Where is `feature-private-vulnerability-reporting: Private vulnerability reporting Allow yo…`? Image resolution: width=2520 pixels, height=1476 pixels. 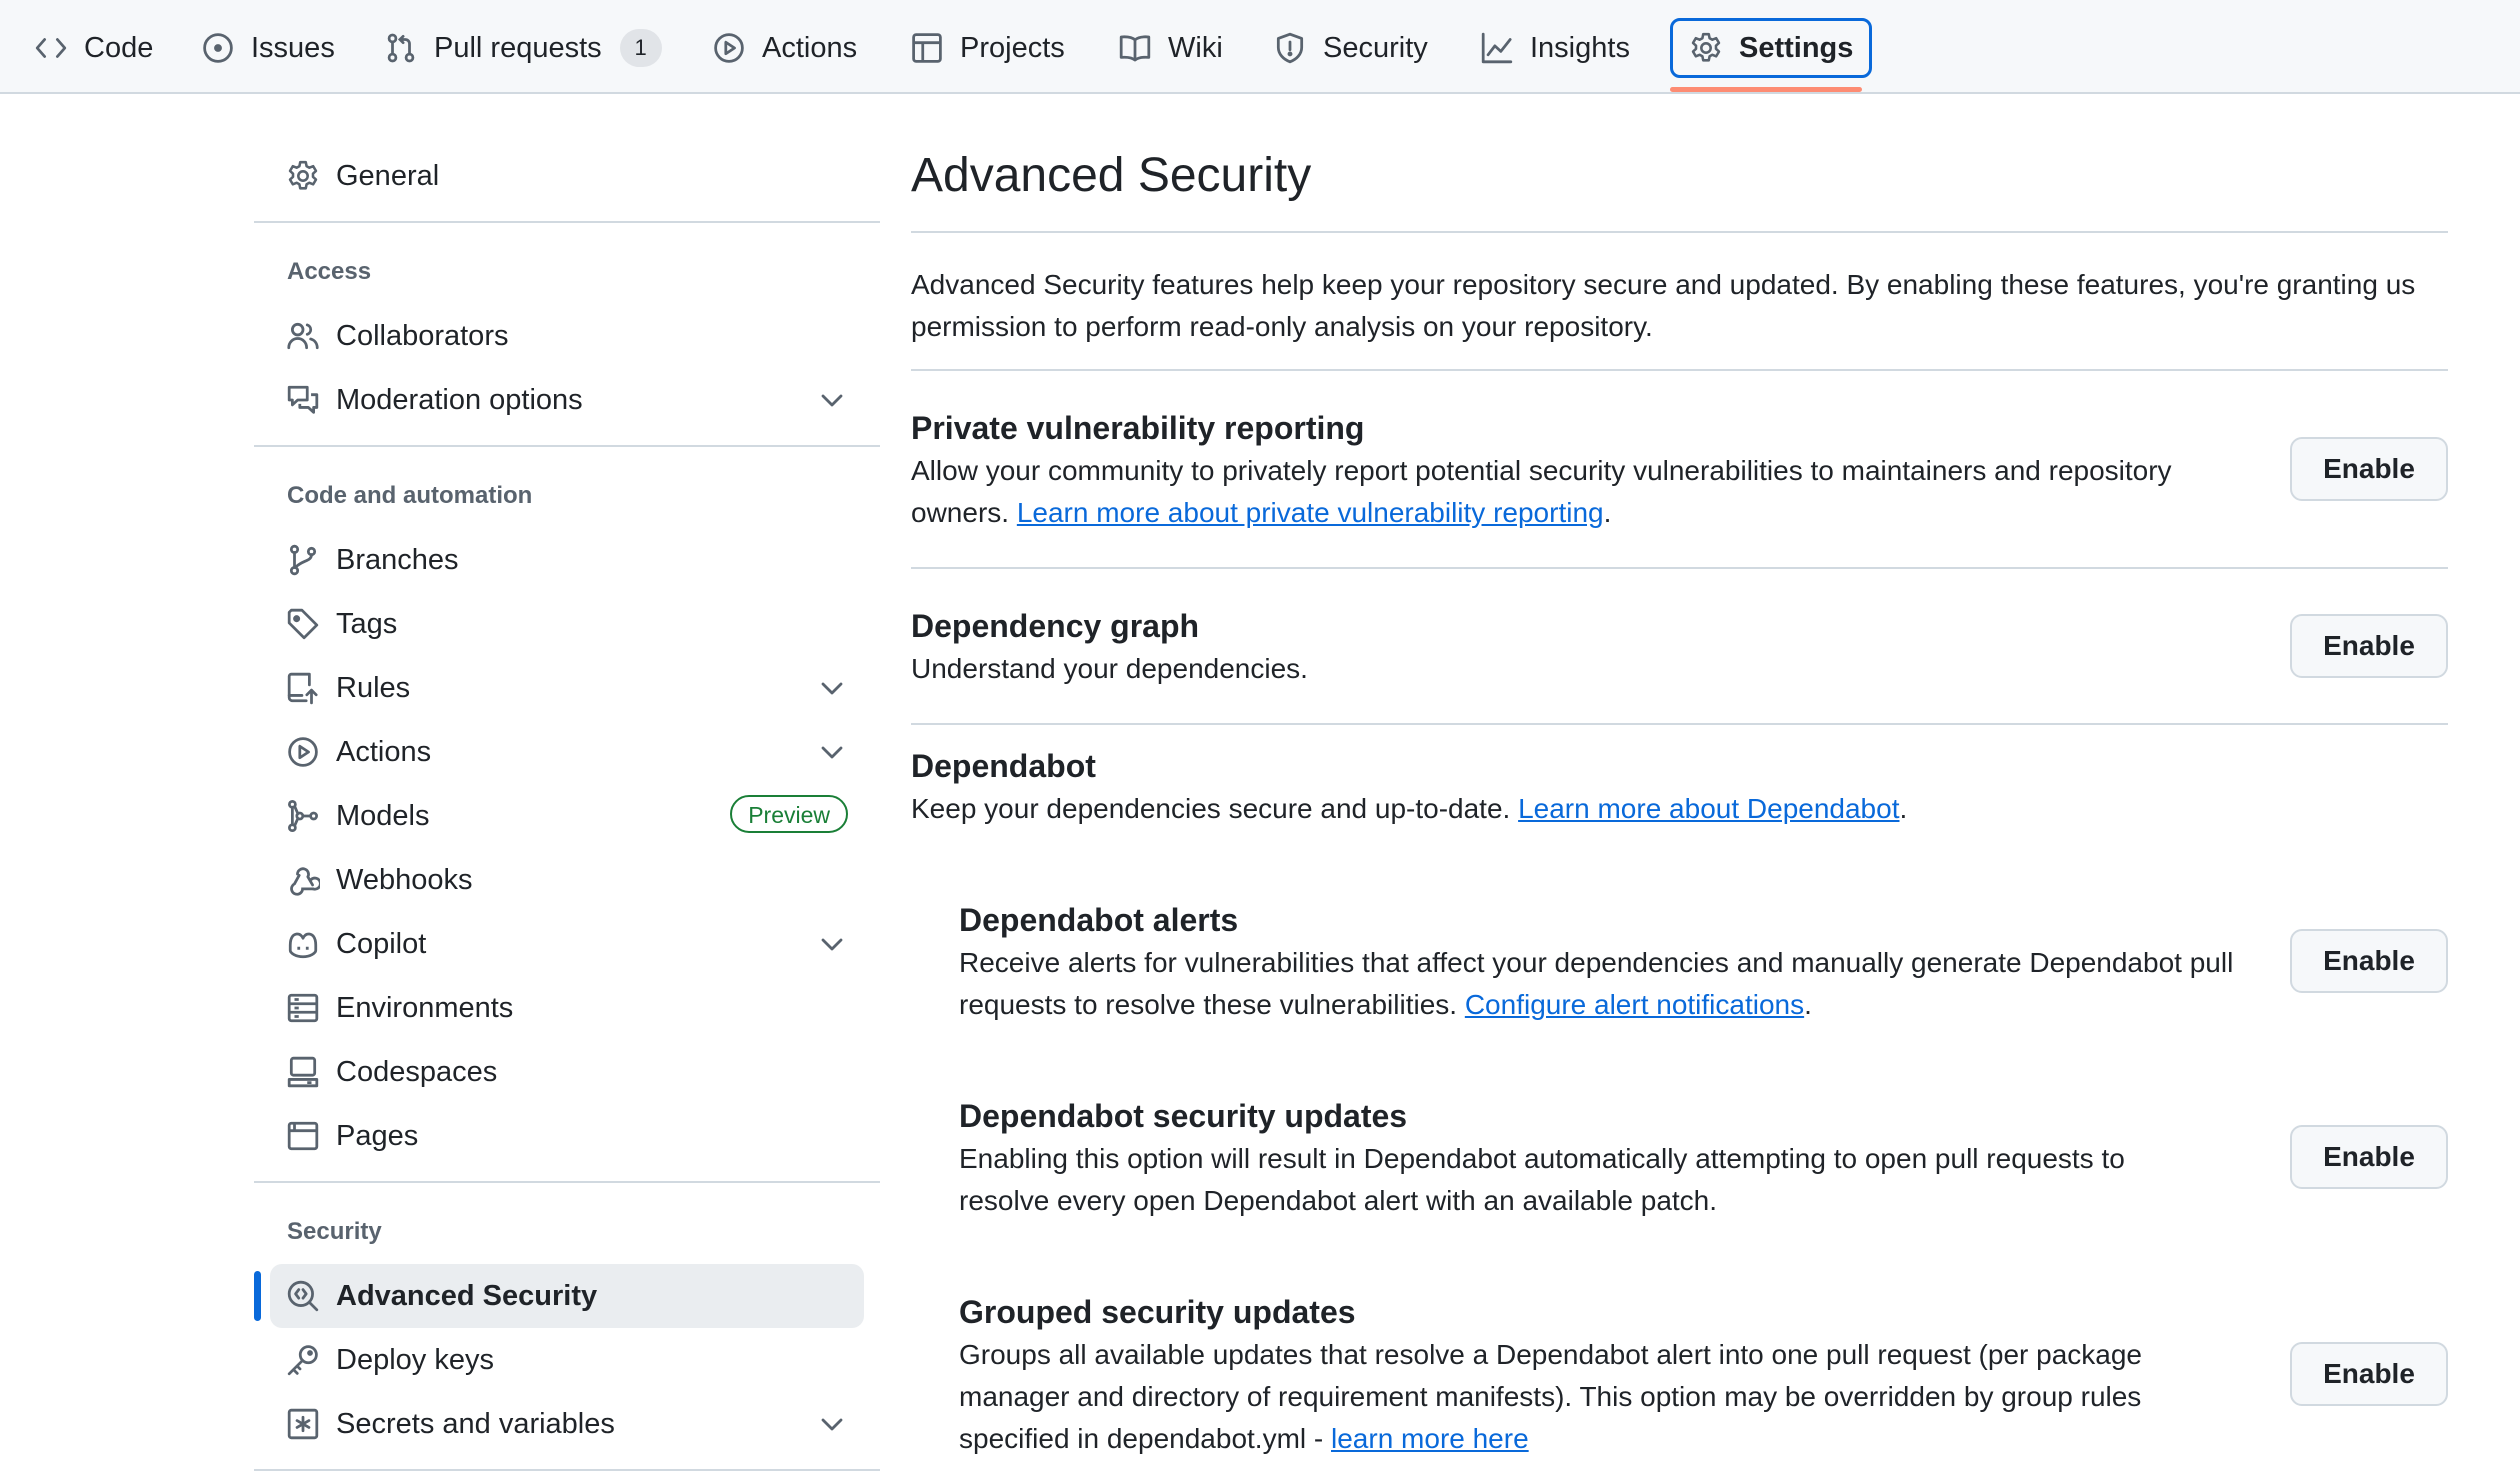 feature-private-vulnerability-reporting: Private vulnerability reporting Allow yo… is located at coordinates (1576, 470).